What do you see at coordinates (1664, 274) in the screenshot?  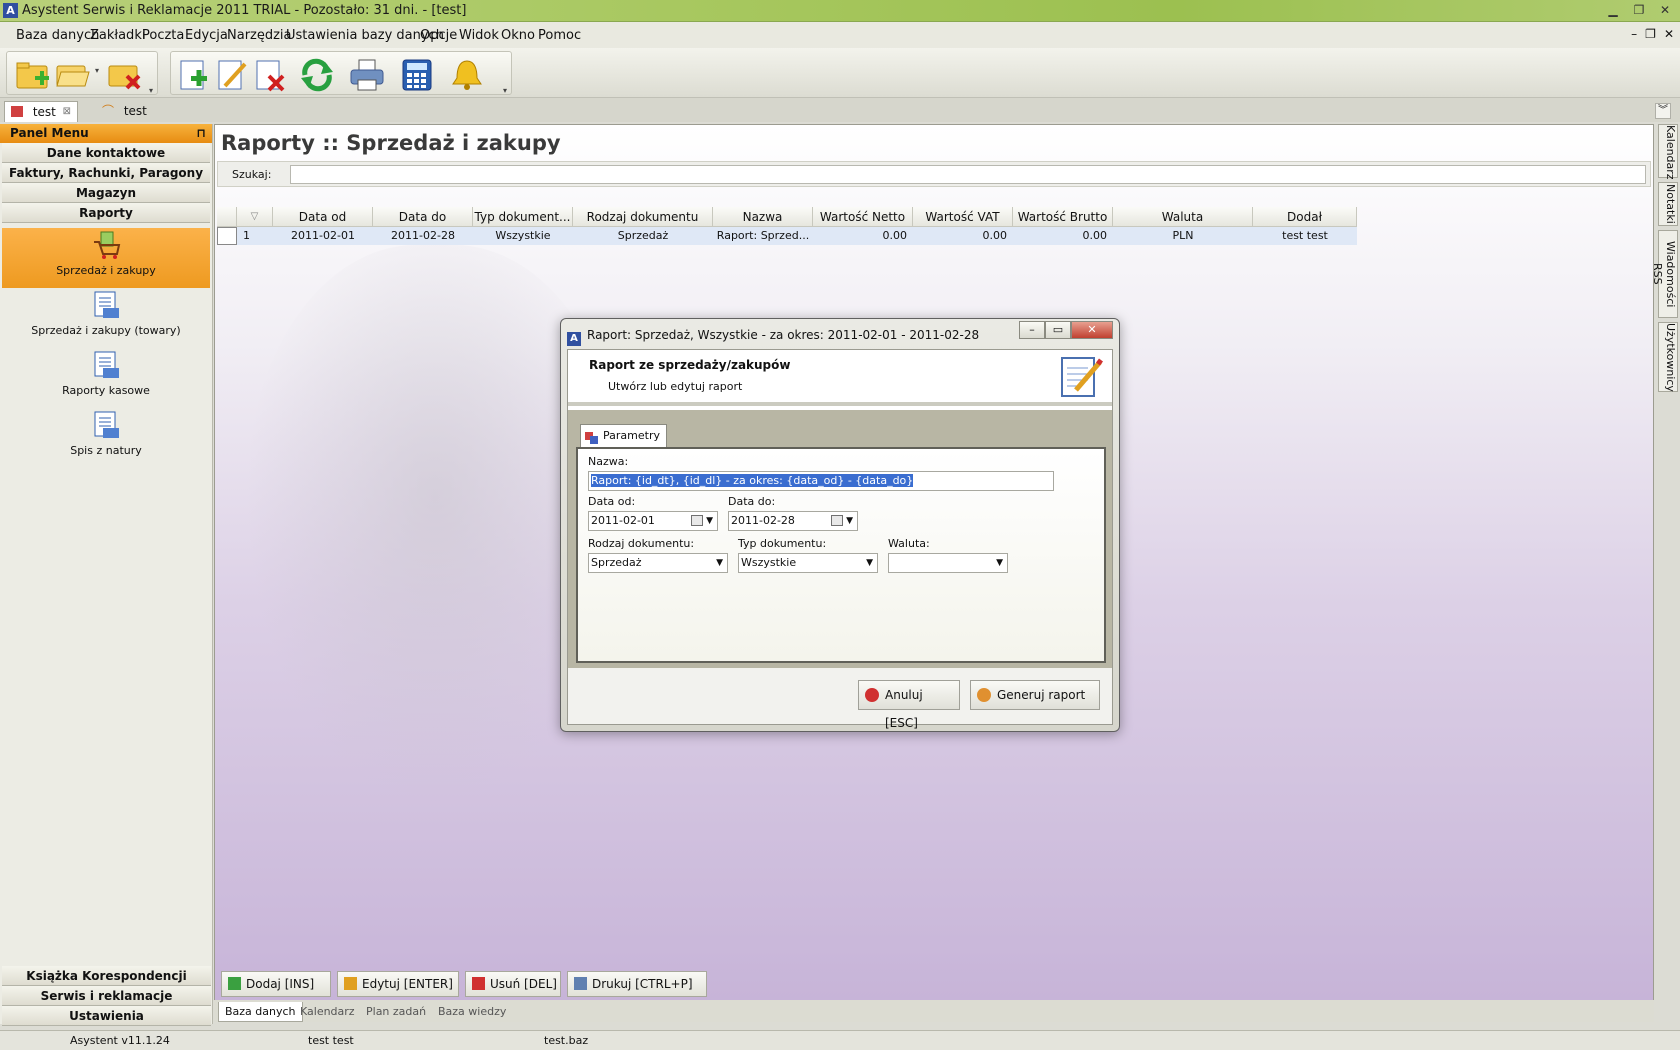 I see `side-tab-rss: Wiadomości RSS` at bounding box center [1664, 274].